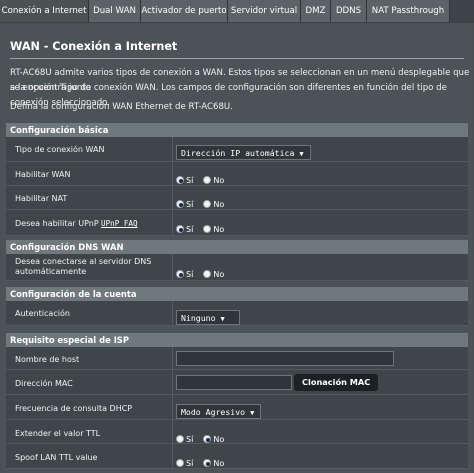 Image resolution: width=474 pixels, height=473 pixels. What do you see at coordinates (237, 130) in the screenshot?
I see `section-header-basic: Configuración básica` at bounding box center [237, 130].